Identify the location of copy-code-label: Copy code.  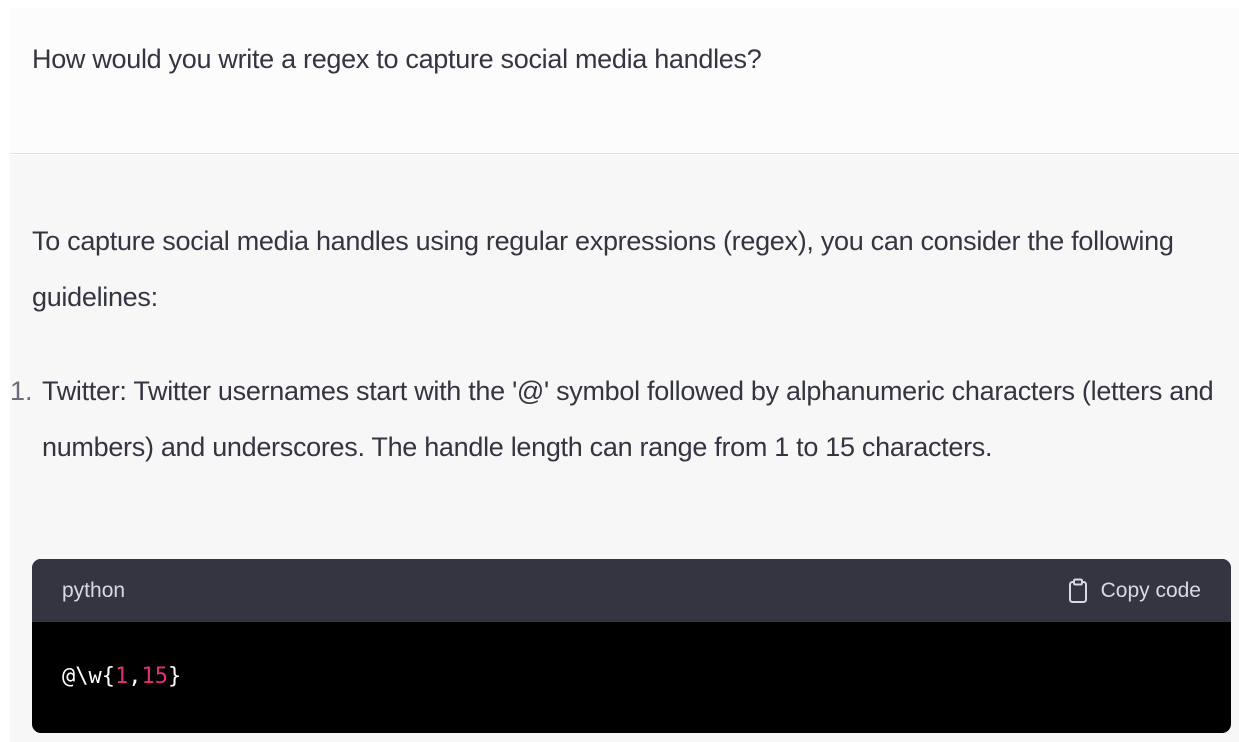
(1150, 590).